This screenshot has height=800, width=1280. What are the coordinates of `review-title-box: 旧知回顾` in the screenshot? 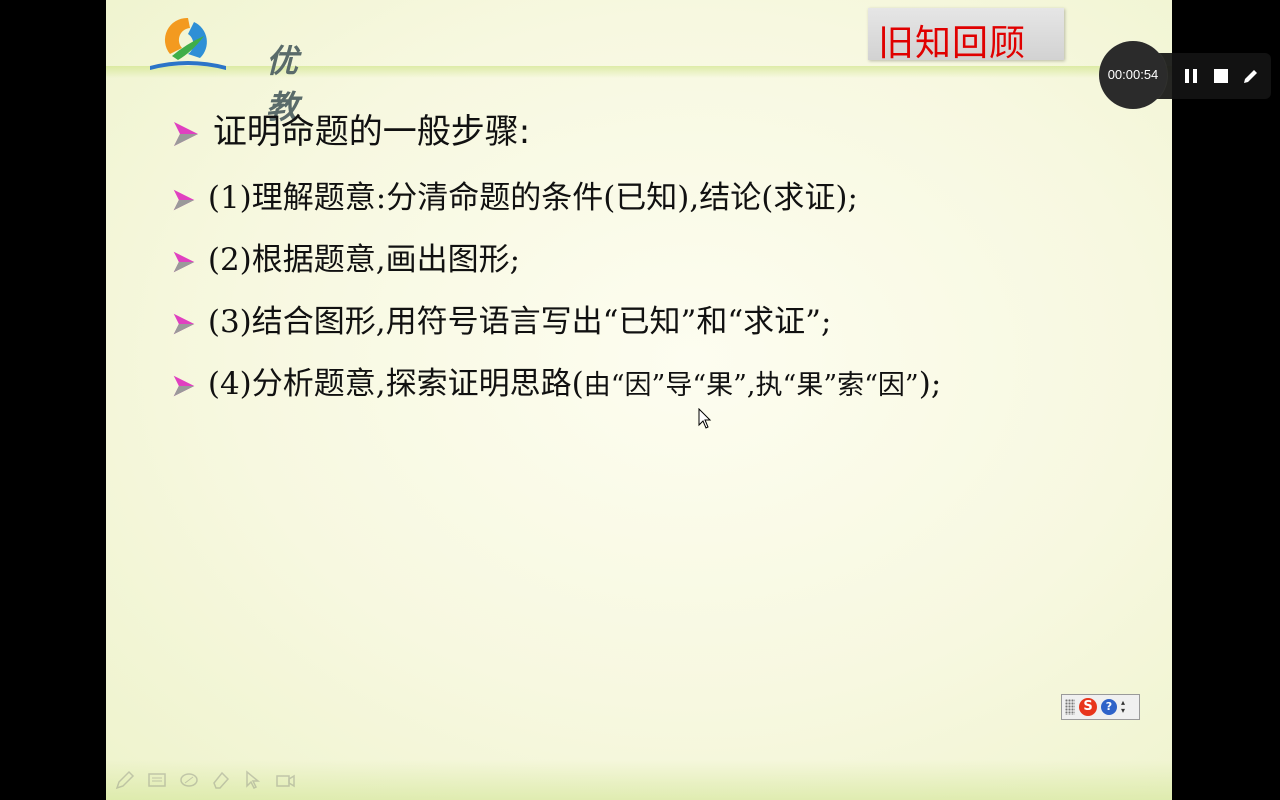 It's located at (966, 36).